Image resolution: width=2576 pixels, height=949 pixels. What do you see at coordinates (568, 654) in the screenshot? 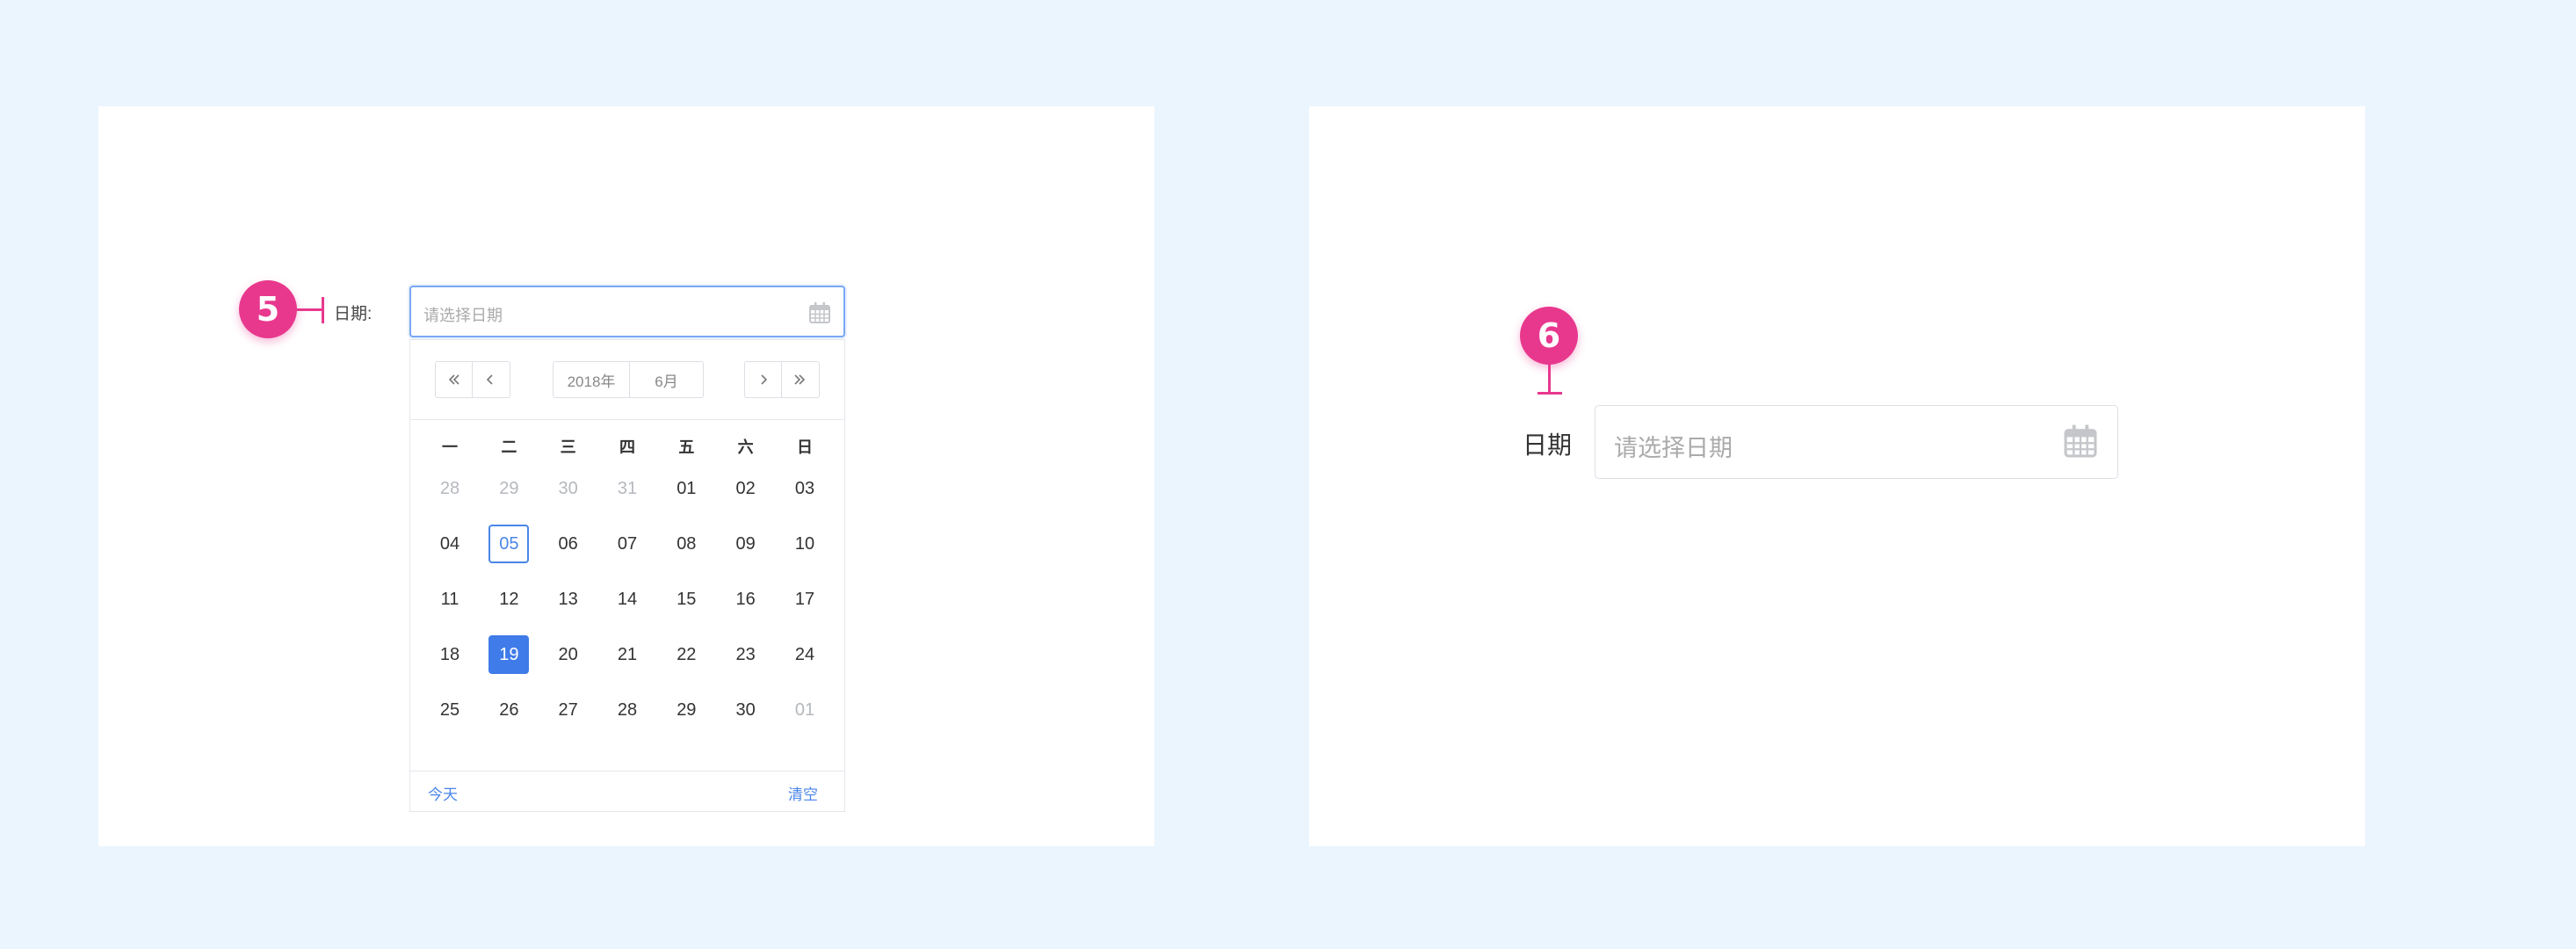
I see `day-cell: 20` at bounding box center [568, 654].